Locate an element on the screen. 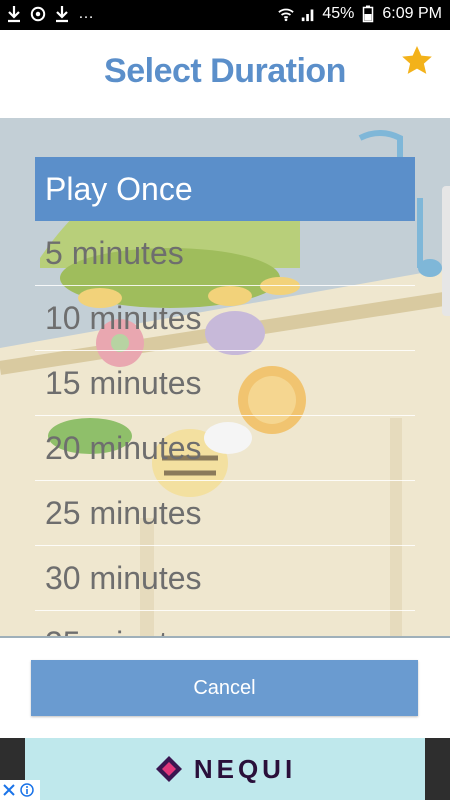 This screenshot has height=800, width=450. signal-icon is located at coordinates (308, 15).